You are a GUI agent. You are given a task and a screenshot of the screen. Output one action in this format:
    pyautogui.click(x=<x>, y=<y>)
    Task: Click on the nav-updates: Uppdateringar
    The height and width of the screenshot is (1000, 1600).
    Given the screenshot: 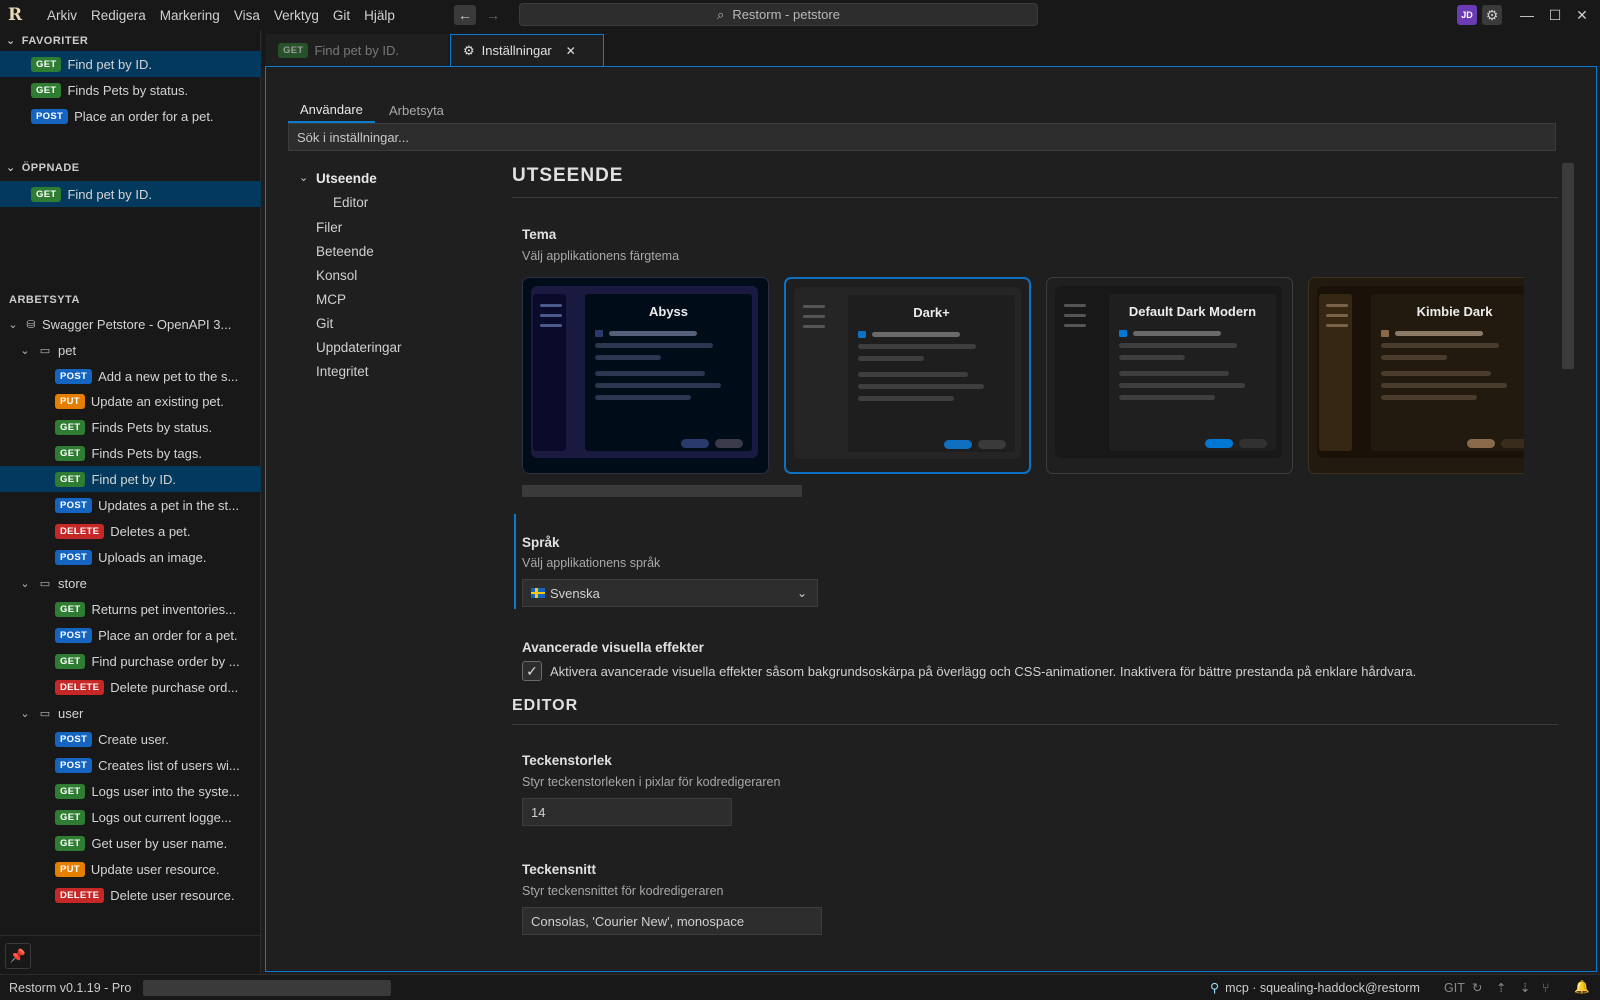 What is the action you would take?
    pyautogui.click(x=359, y=347)
    